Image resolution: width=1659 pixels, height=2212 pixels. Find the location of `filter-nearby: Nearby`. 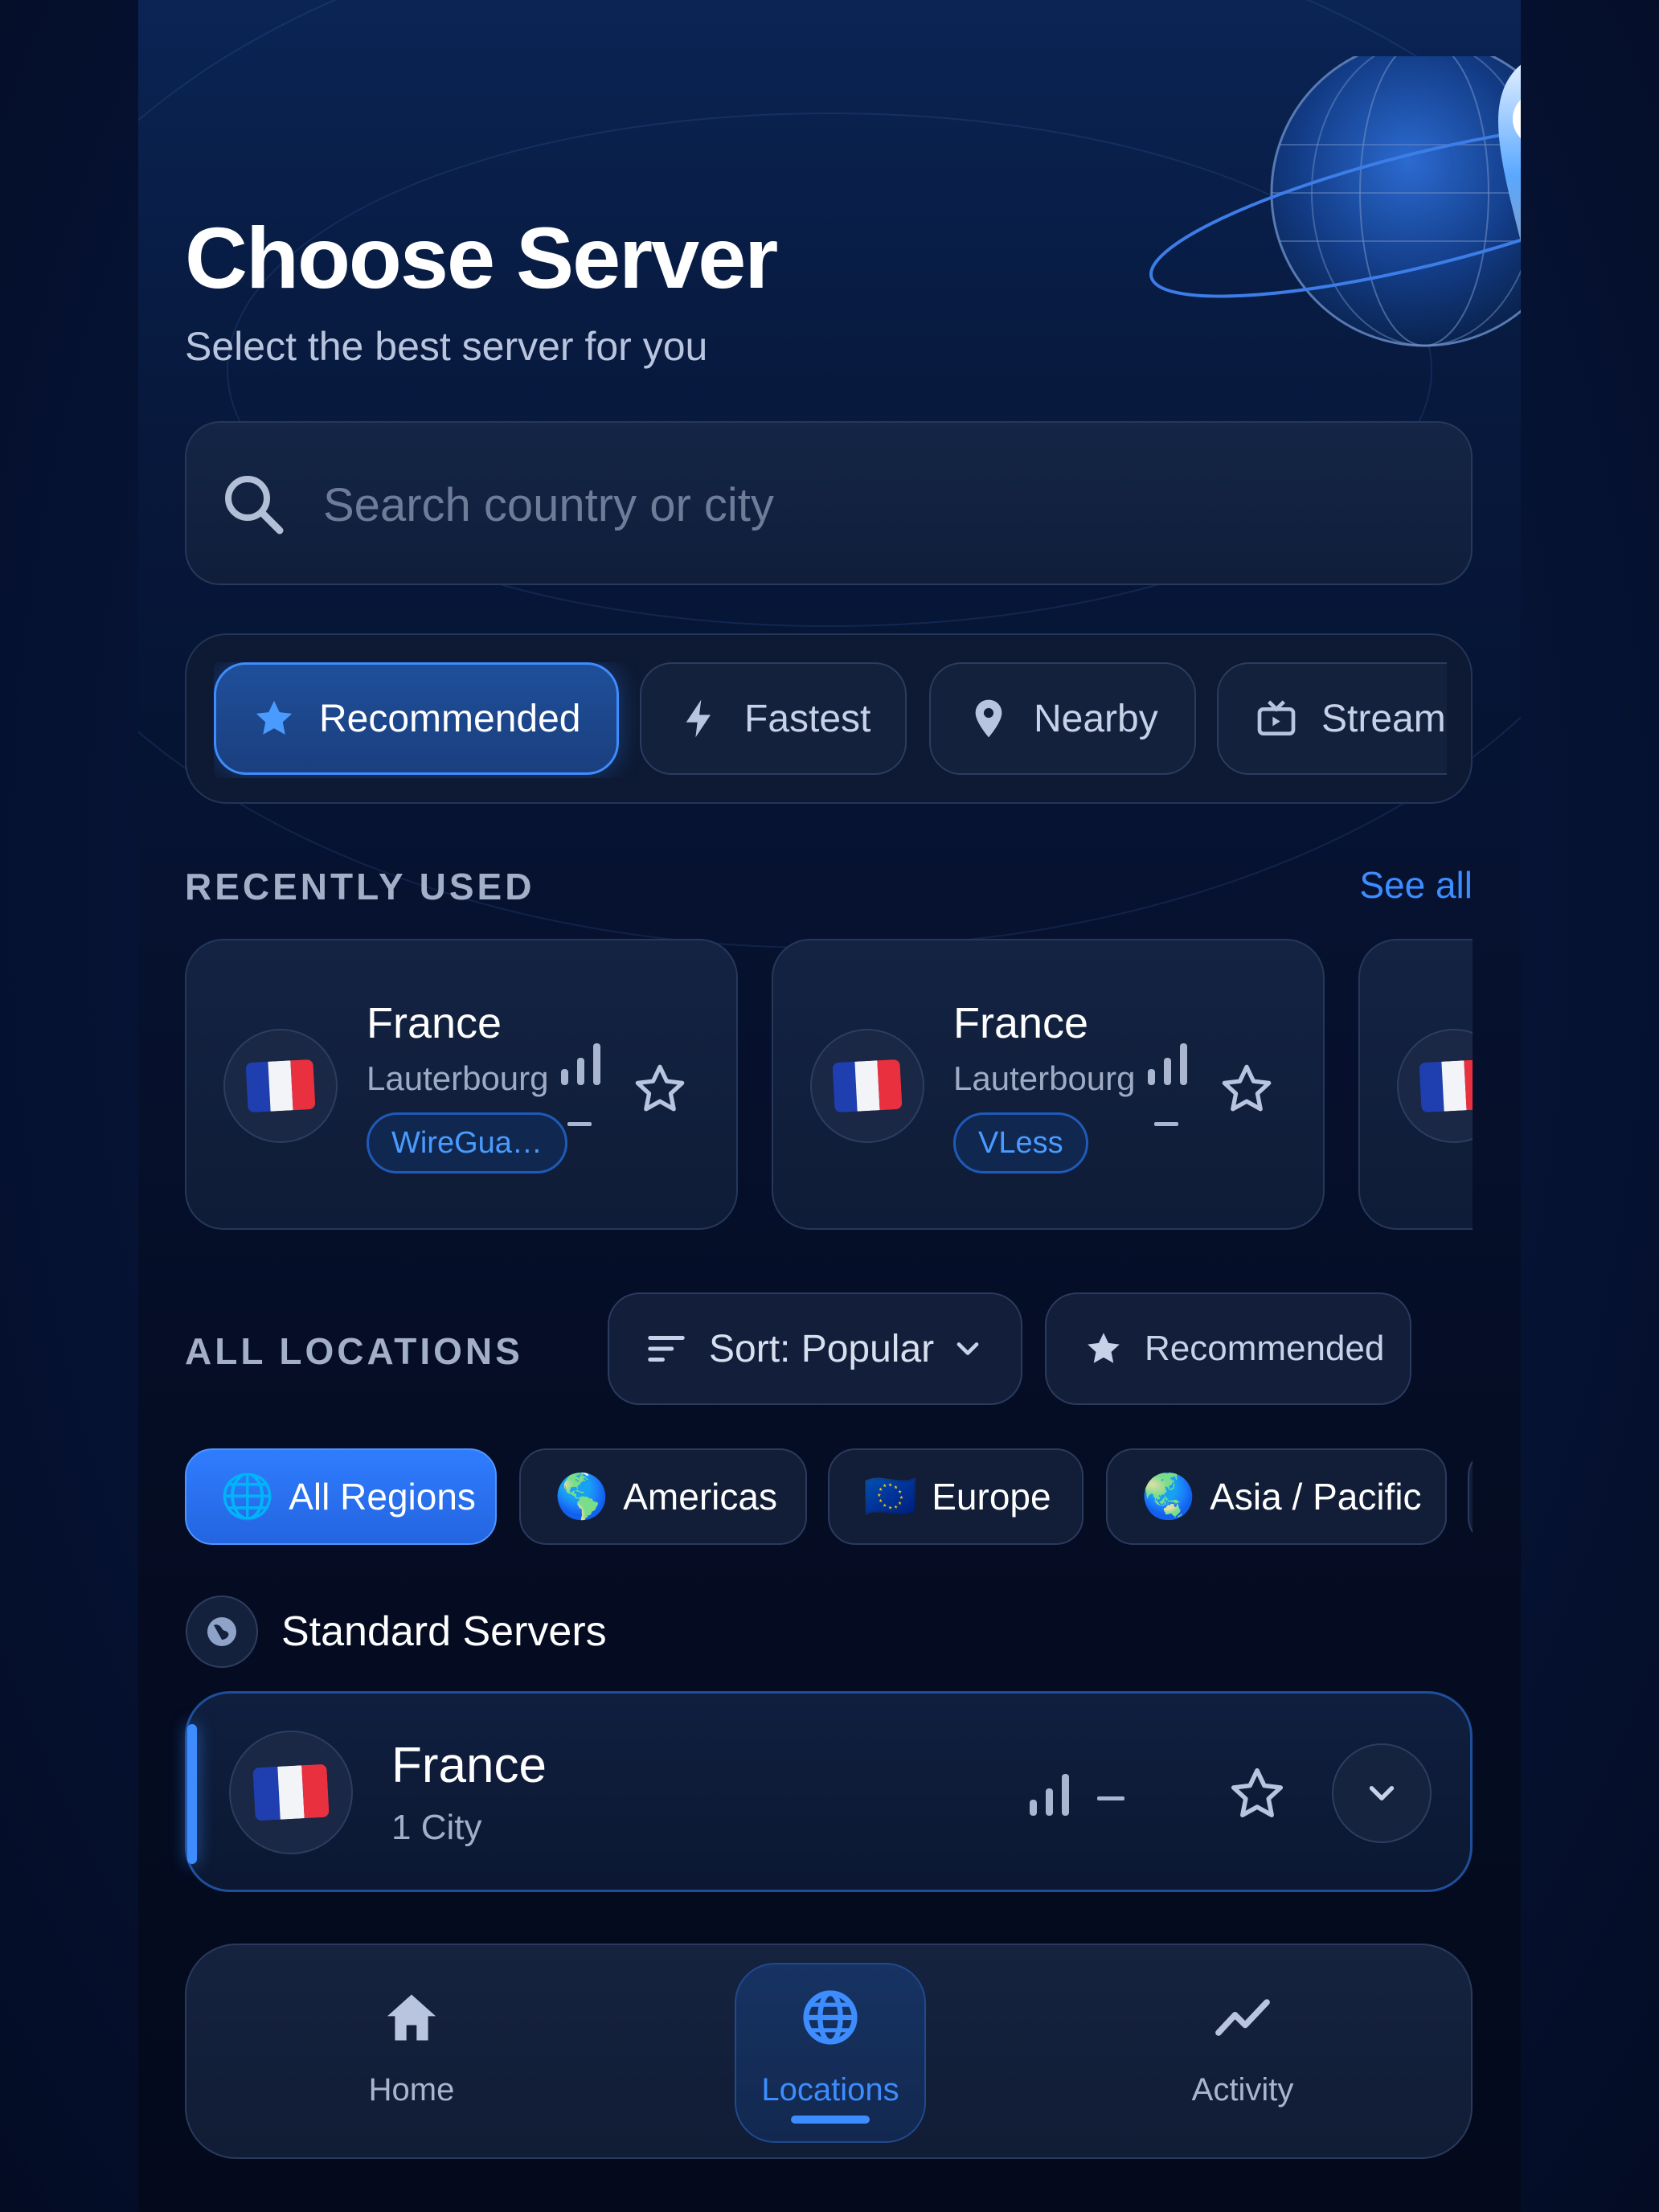

filter-nearby: Nearby is located at coordinates (1062, 718).